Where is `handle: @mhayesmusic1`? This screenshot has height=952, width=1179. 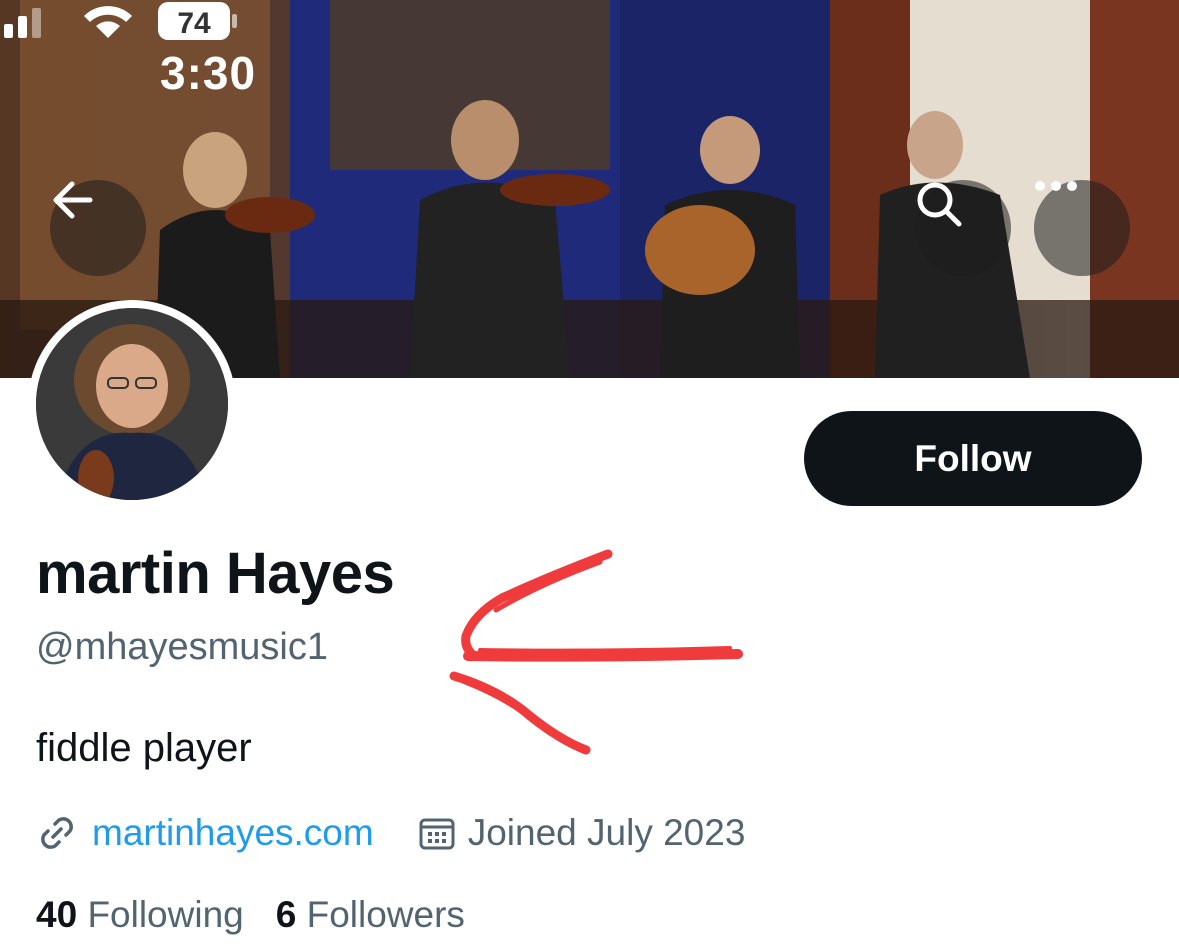 handle: @mhayesmusic1 is located at coordinates (182, 647).